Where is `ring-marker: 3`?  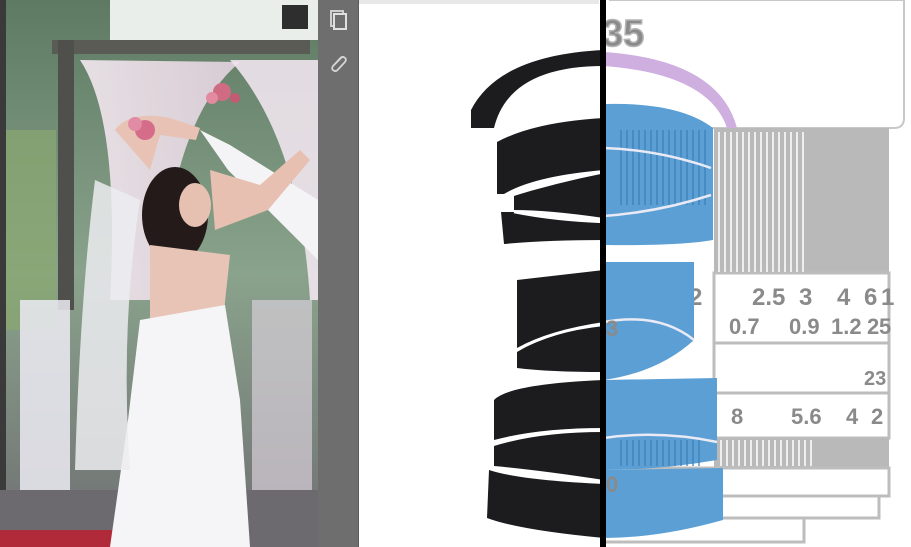
ring-marker: 3 is located at coordinates (612, 328).